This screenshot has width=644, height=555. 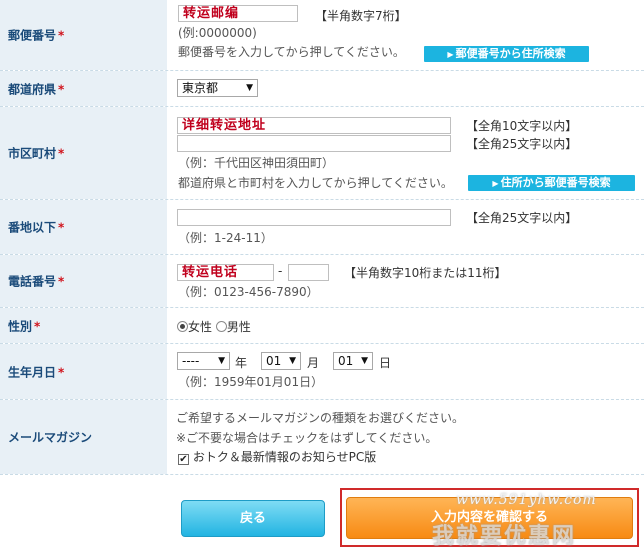 What do you see at coordinates (83, 325) in the screenshot?
I see `gender-label-cell: 性別 *` at bounding box center [83, 325].